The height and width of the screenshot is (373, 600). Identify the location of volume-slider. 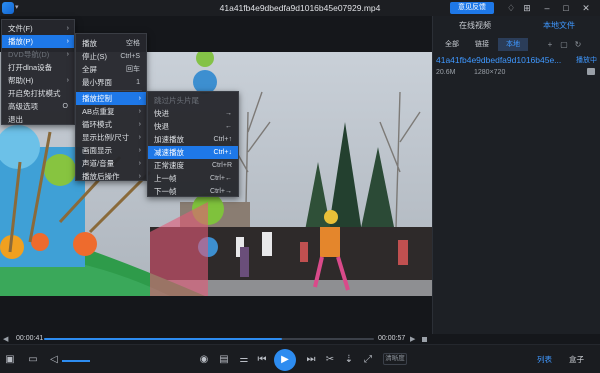
(76, 361).